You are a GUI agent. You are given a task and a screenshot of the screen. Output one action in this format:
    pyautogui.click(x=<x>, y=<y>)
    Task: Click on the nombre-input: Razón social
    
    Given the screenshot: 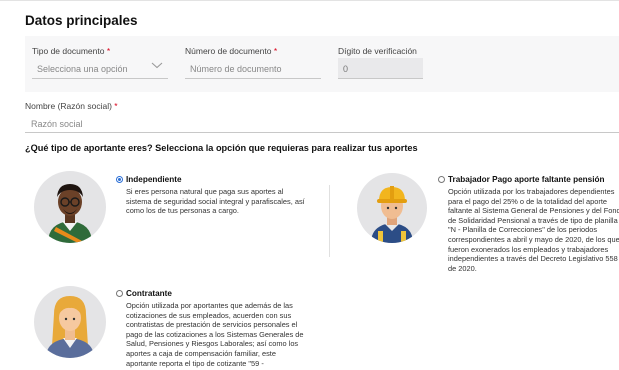 What is the action you would take?
    pyautogui.click(x=57, y=124)
    